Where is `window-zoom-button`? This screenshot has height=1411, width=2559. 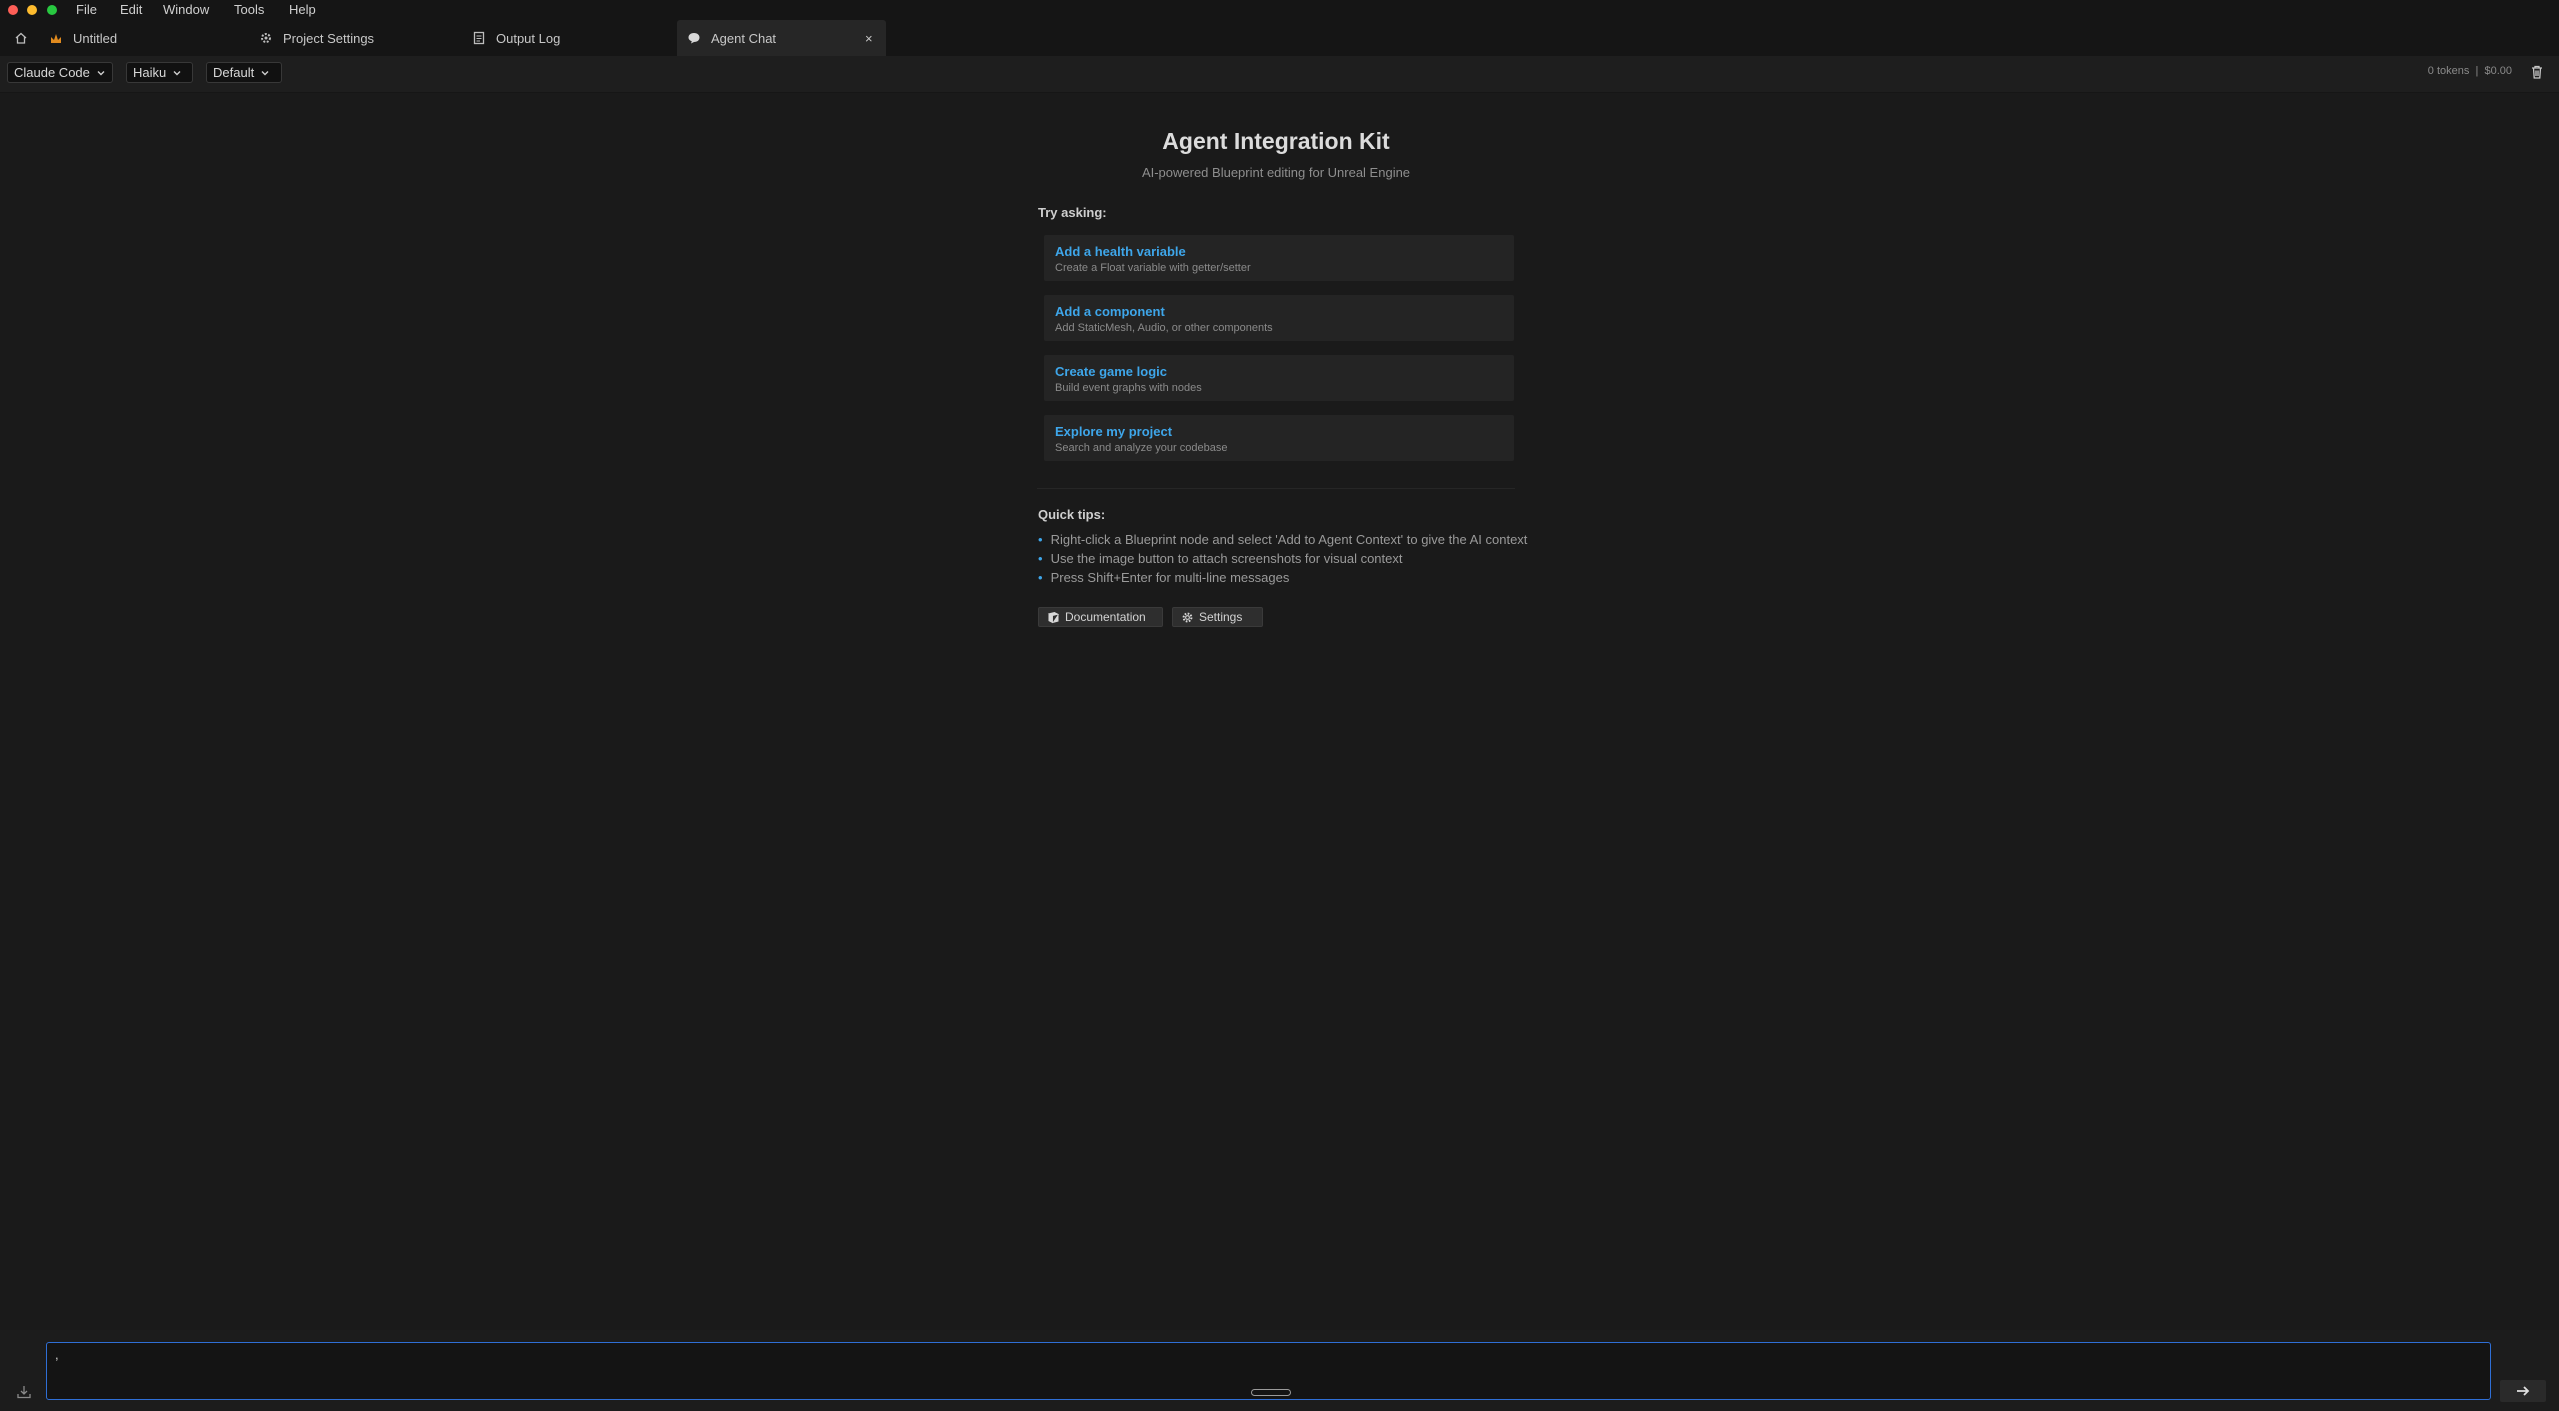
window-zoom-button is located at coordinates (52, 10).